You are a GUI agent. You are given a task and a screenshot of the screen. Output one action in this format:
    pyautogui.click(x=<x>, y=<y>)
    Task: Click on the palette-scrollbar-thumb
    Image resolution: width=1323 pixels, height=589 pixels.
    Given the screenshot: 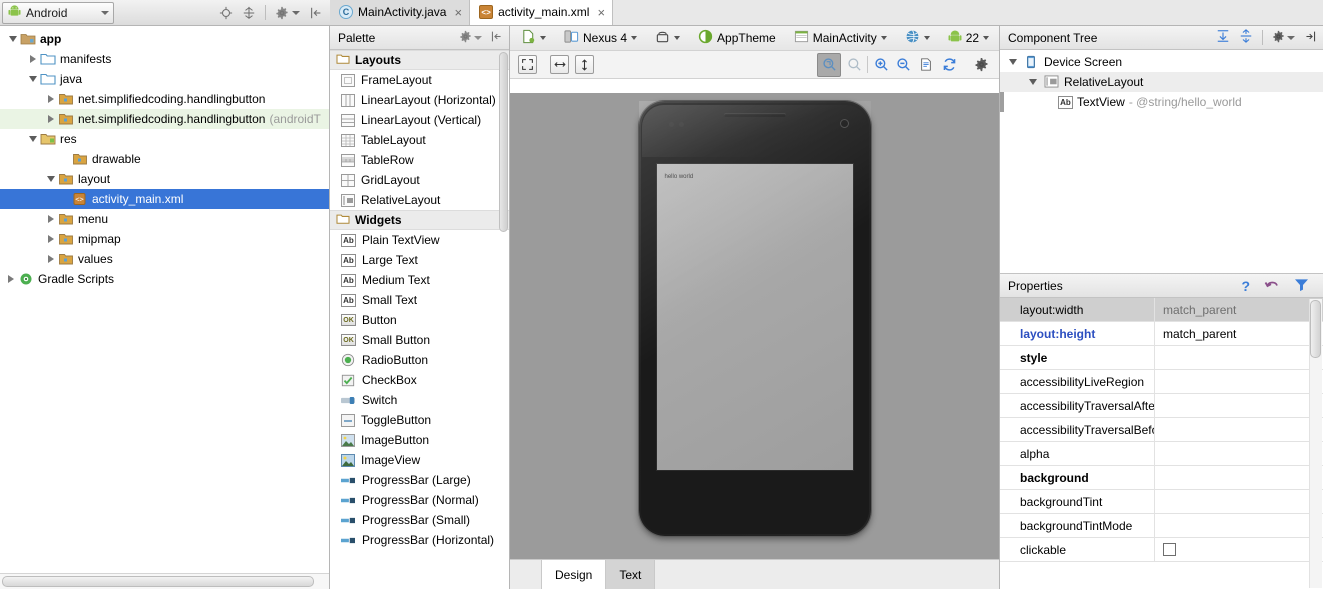 What is the action you would take?
    pyautogui.click(x=503, y=142)
    